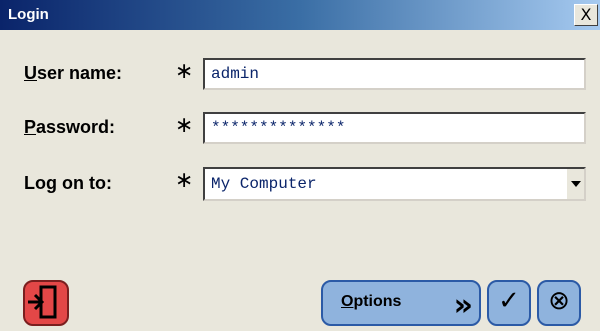 The width and height of the screenshot is (600, 331). Describe the element at coordinates (394, 184) in the screenshot. I see `logon-select: My Computer` at that location.